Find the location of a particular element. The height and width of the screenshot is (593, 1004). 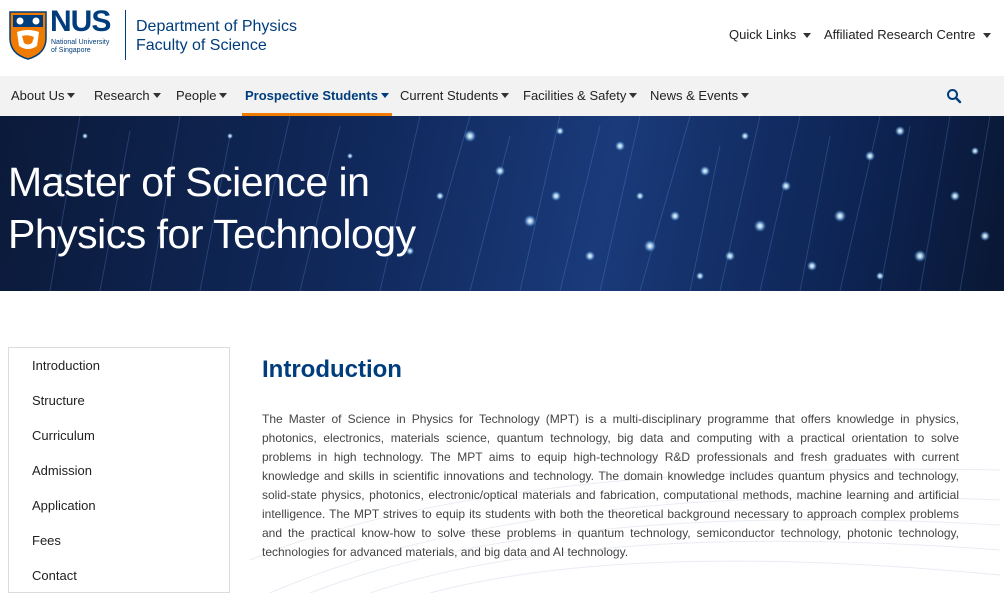

nav-research-label: Research is located at coordinates (122, 95).